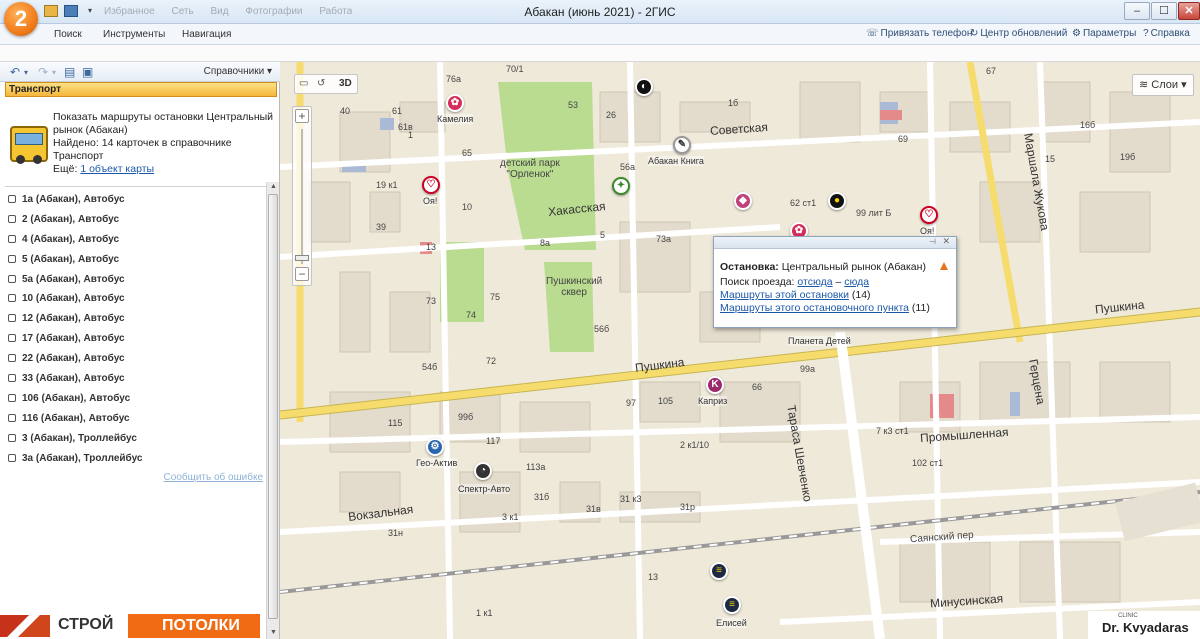 Image resolution: width=1200 pixels, height=639 pixels. What do you see at coordinates (302, 116) in the screenshot?
I see `zoom-in-button: +` at bounding box center [302, 116].